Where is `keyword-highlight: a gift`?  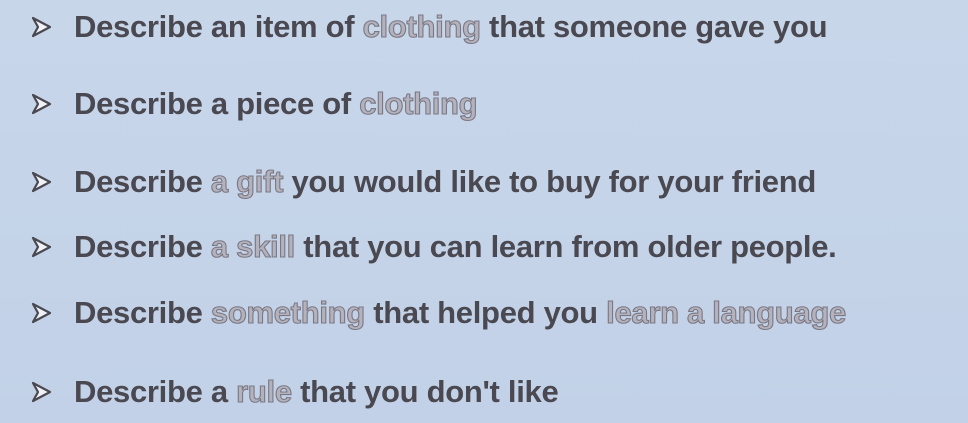
keyword-highlight: a gift is located at coordinates (247, 181).